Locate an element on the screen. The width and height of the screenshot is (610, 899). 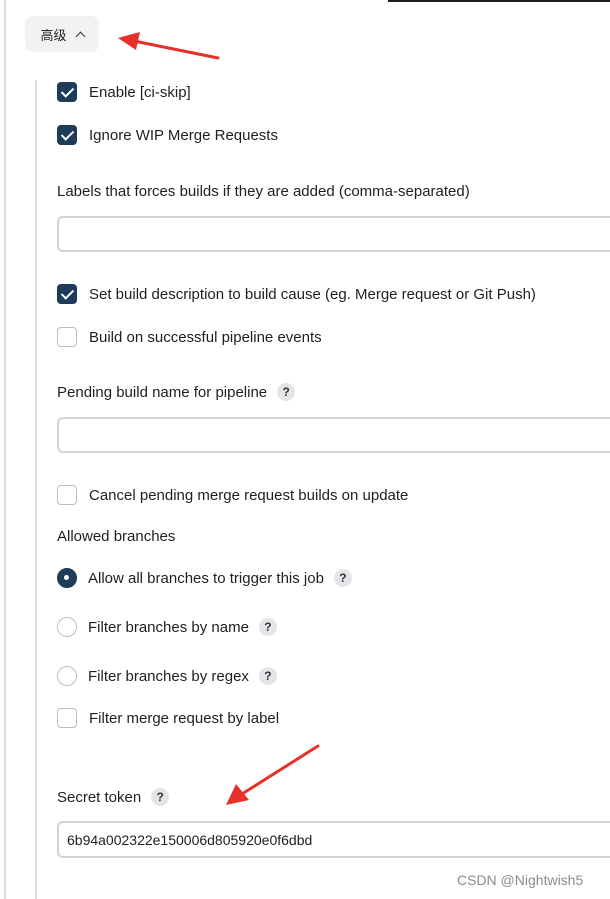
ignore-wip-label: Ignore WIP Merge Requests is located at coordinates (183, 135).